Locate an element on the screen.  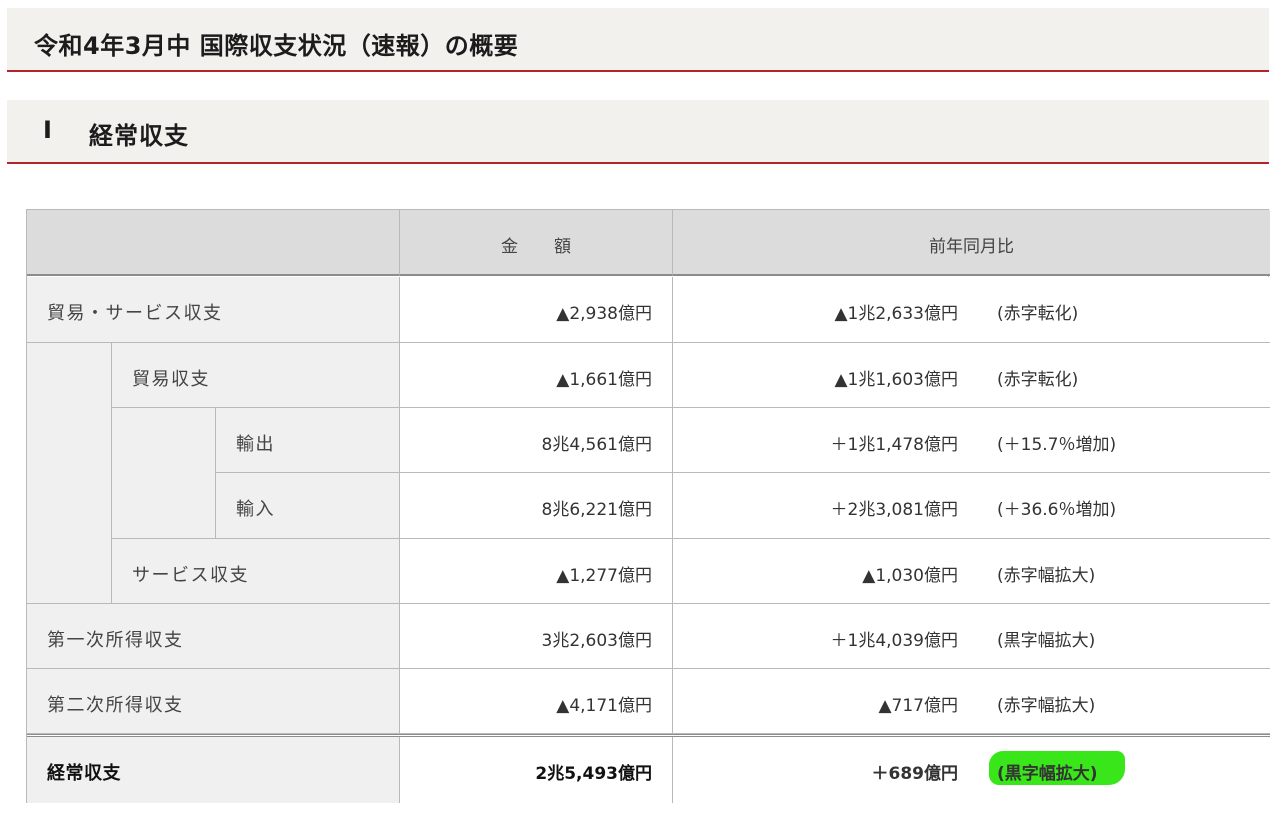
yoy-cell: ＋1兆1,478億円 (＋15.7％増加) is located at coordinates (971, 440).